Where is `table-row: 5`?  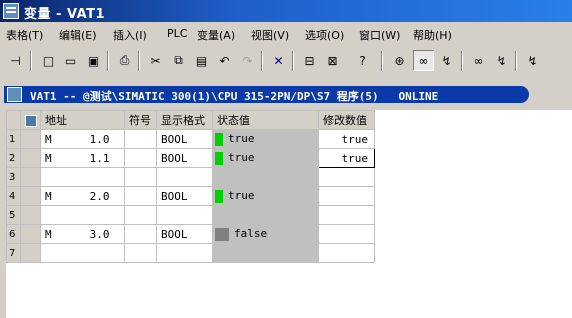
table-row: 5 is located at coordinates (190, 215).